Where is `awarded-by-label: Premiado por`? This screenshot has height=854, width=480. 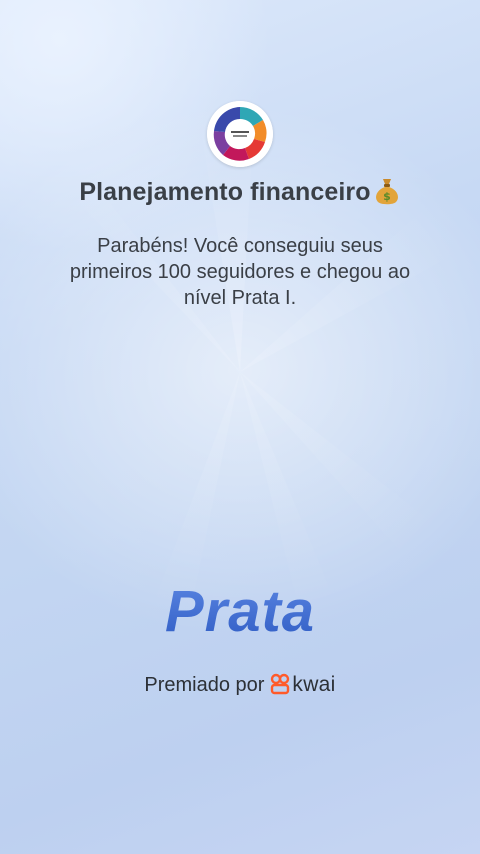 awarded-by-label: Premiado por is located at coordinates (204, 685).